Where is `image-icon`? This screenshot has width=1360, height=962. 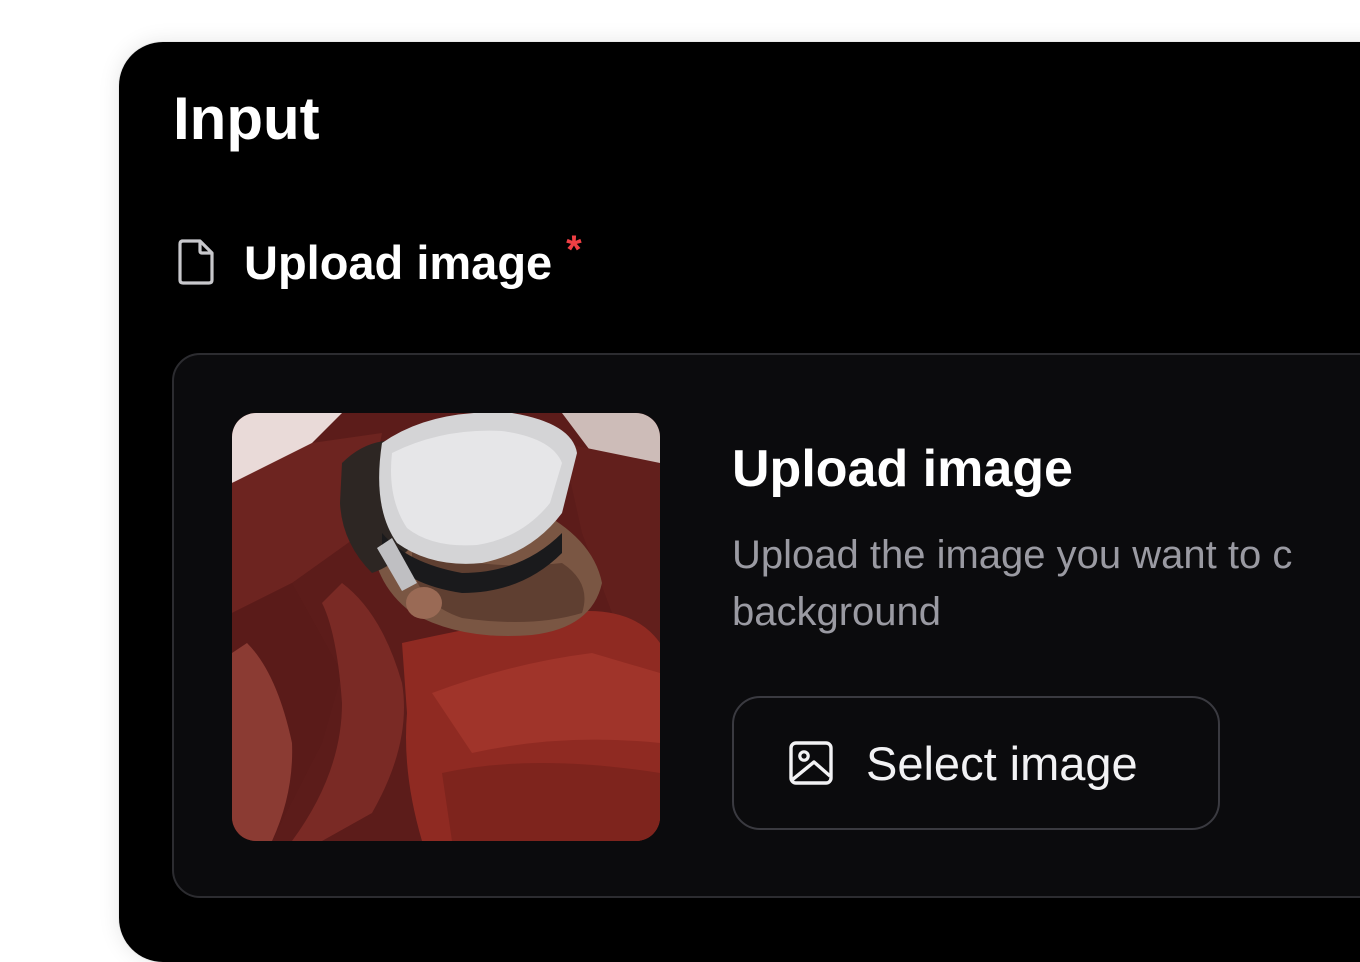
image-icon is located at coordinates (811, 763).